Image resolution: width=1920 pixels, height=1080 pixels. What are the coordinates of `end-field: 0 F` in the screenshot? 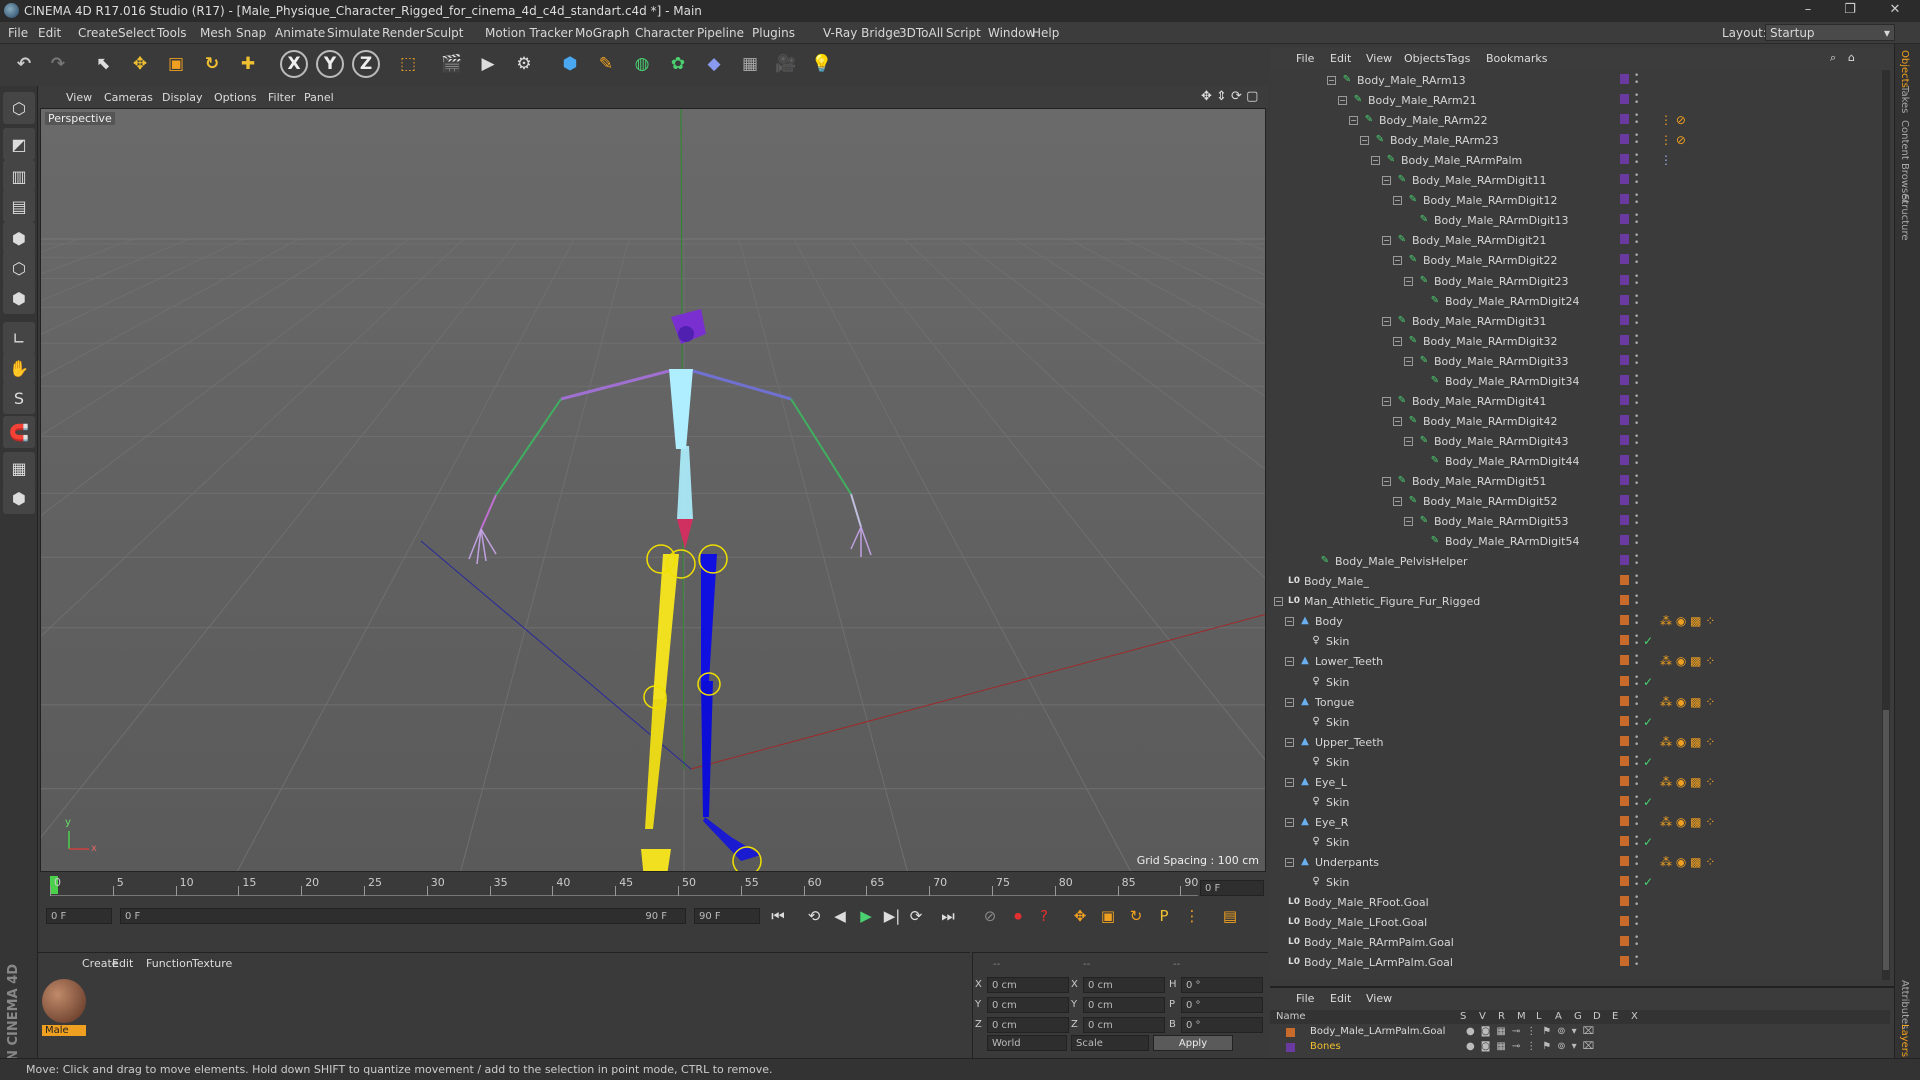 It's located at (1232, 888).